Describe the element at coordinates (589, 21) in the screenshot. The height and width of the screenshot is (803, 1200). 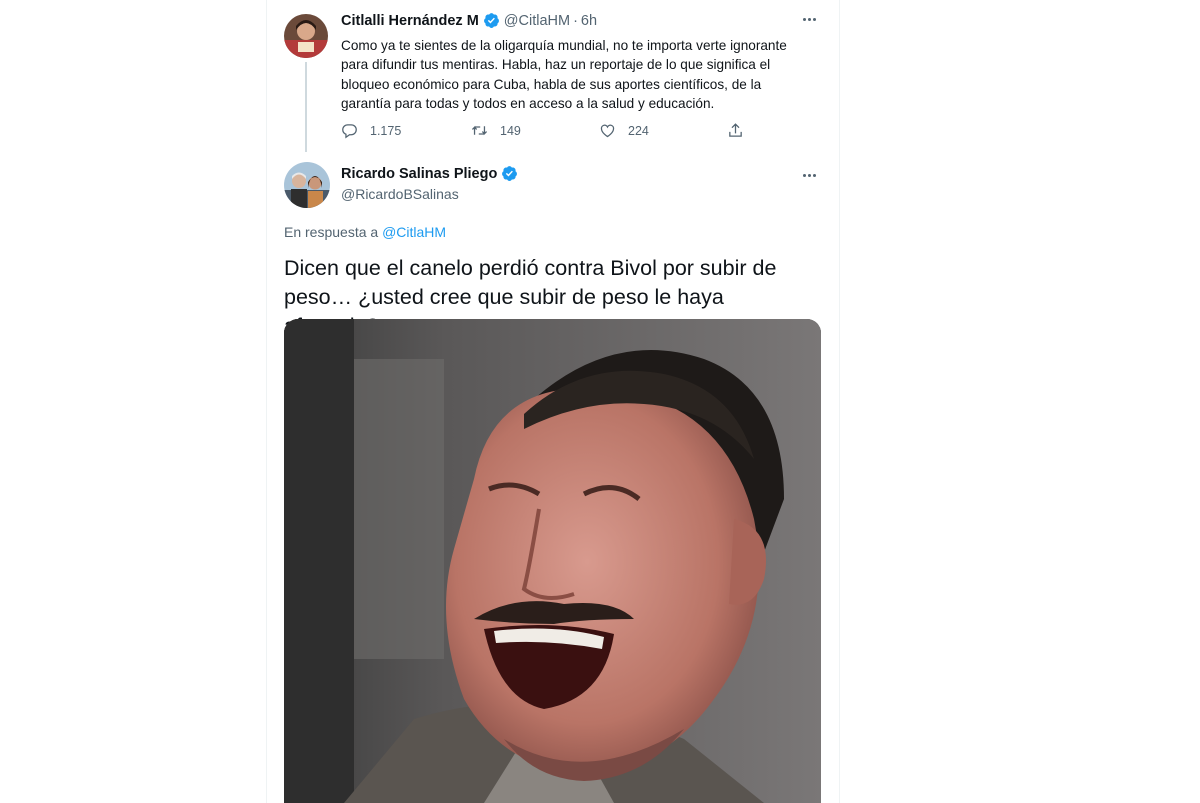
I see `timestamp: 6h` at that location.